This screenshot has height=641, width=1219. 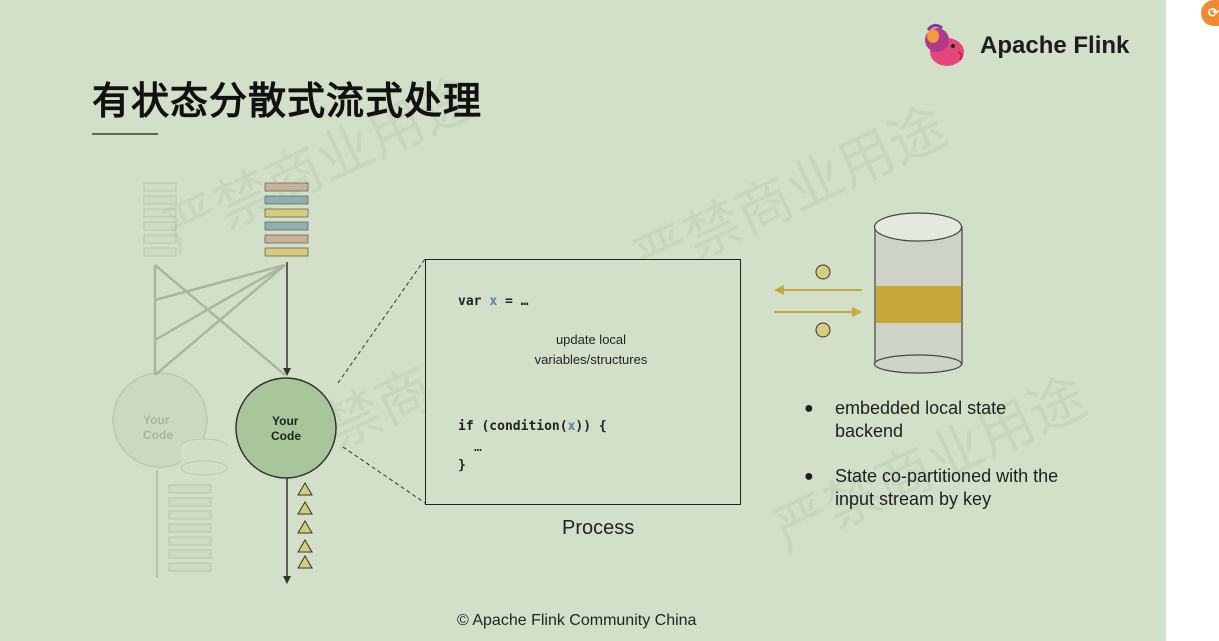 I want to click on shuffle-connections, so click(x=219, y=319).